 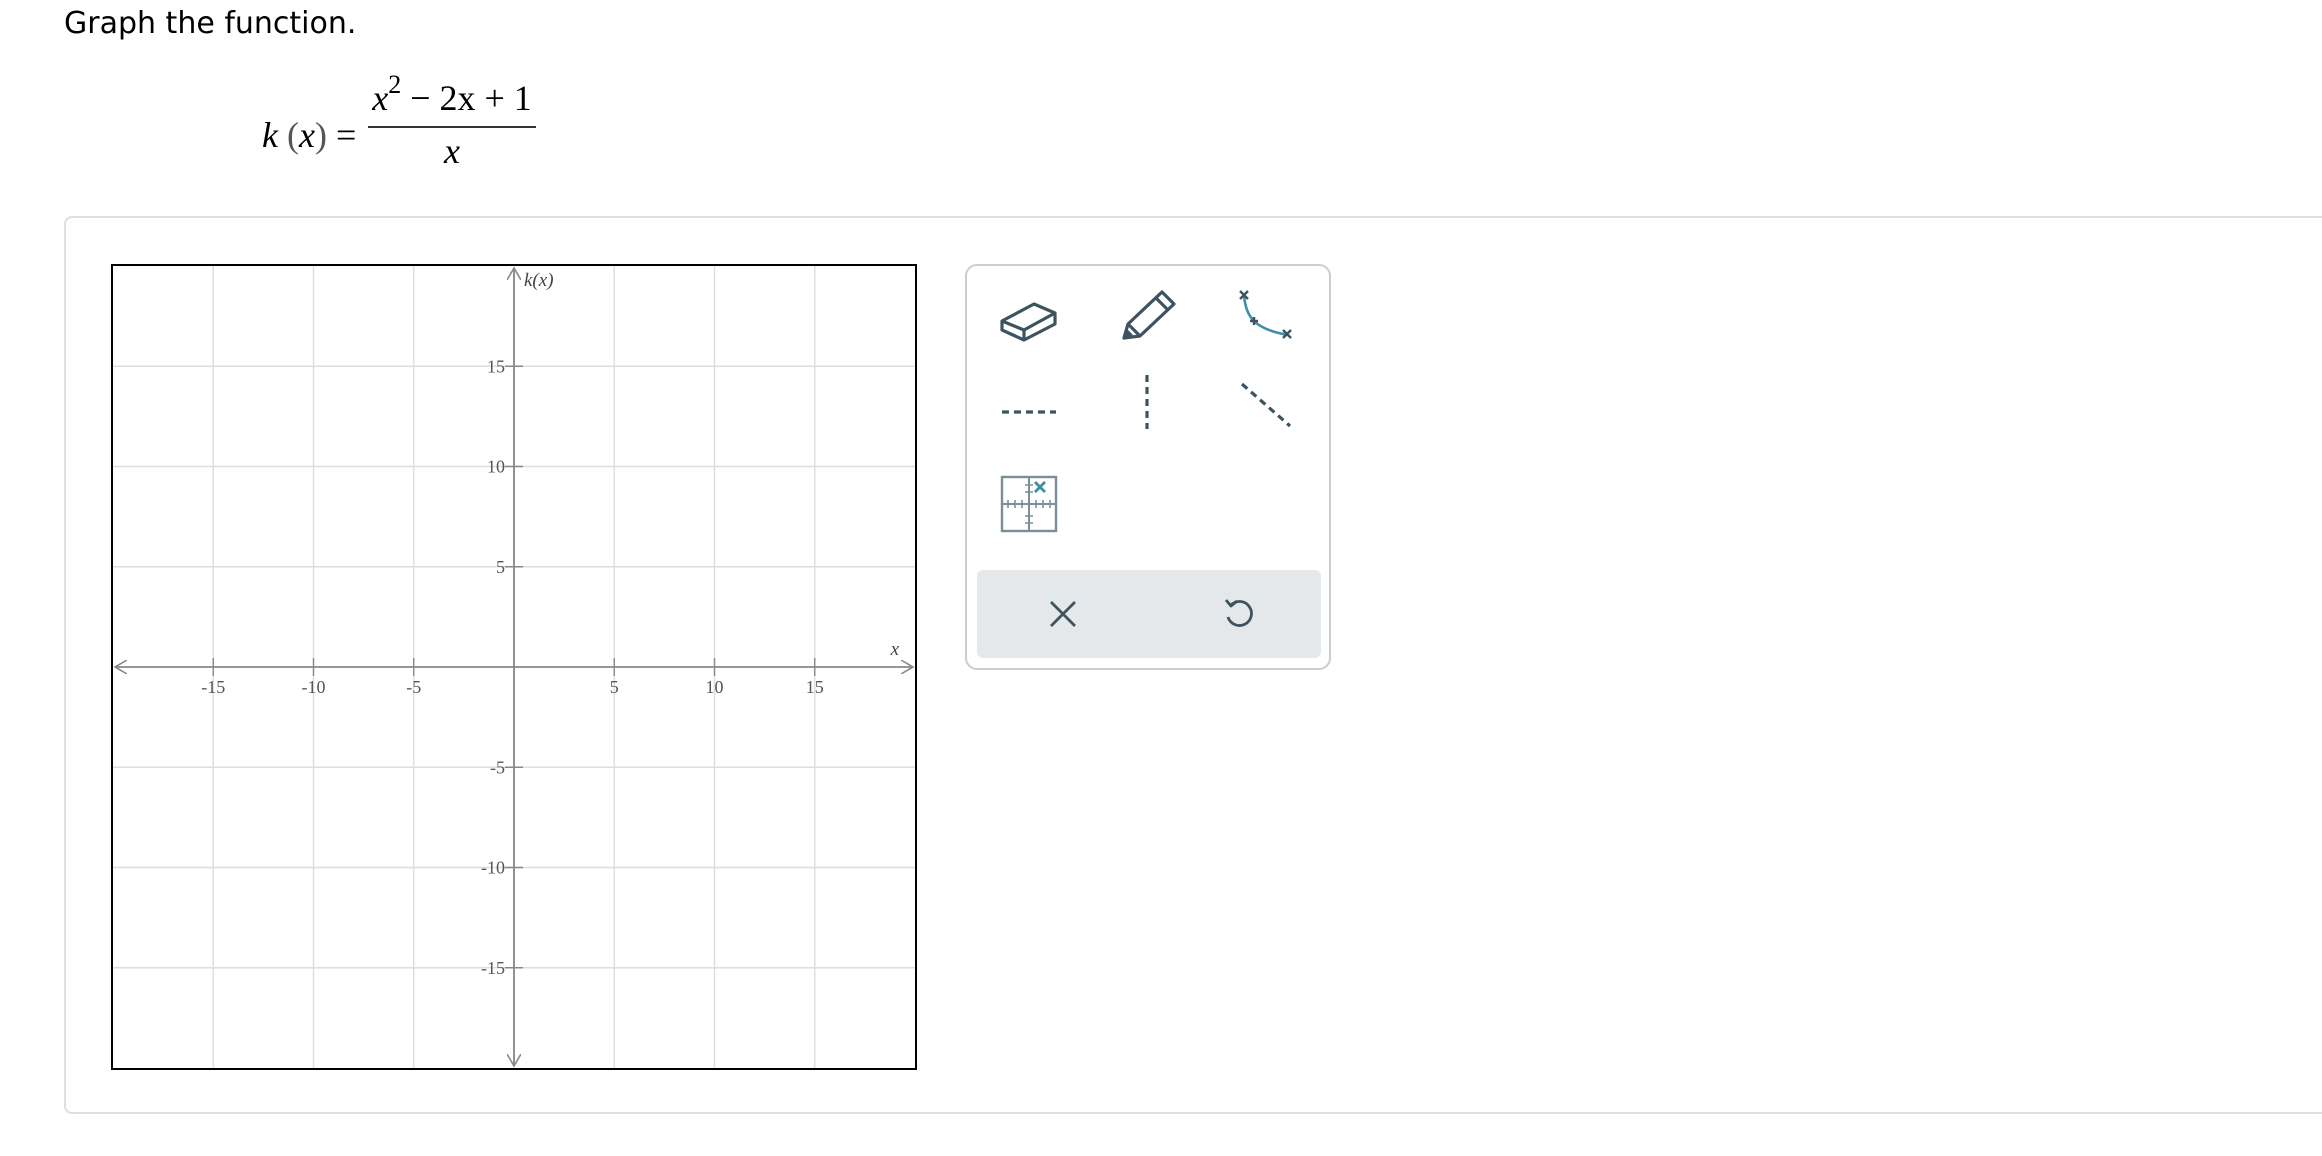 I want to click on zoom-grid-icon, so click(x=1029, y=504).